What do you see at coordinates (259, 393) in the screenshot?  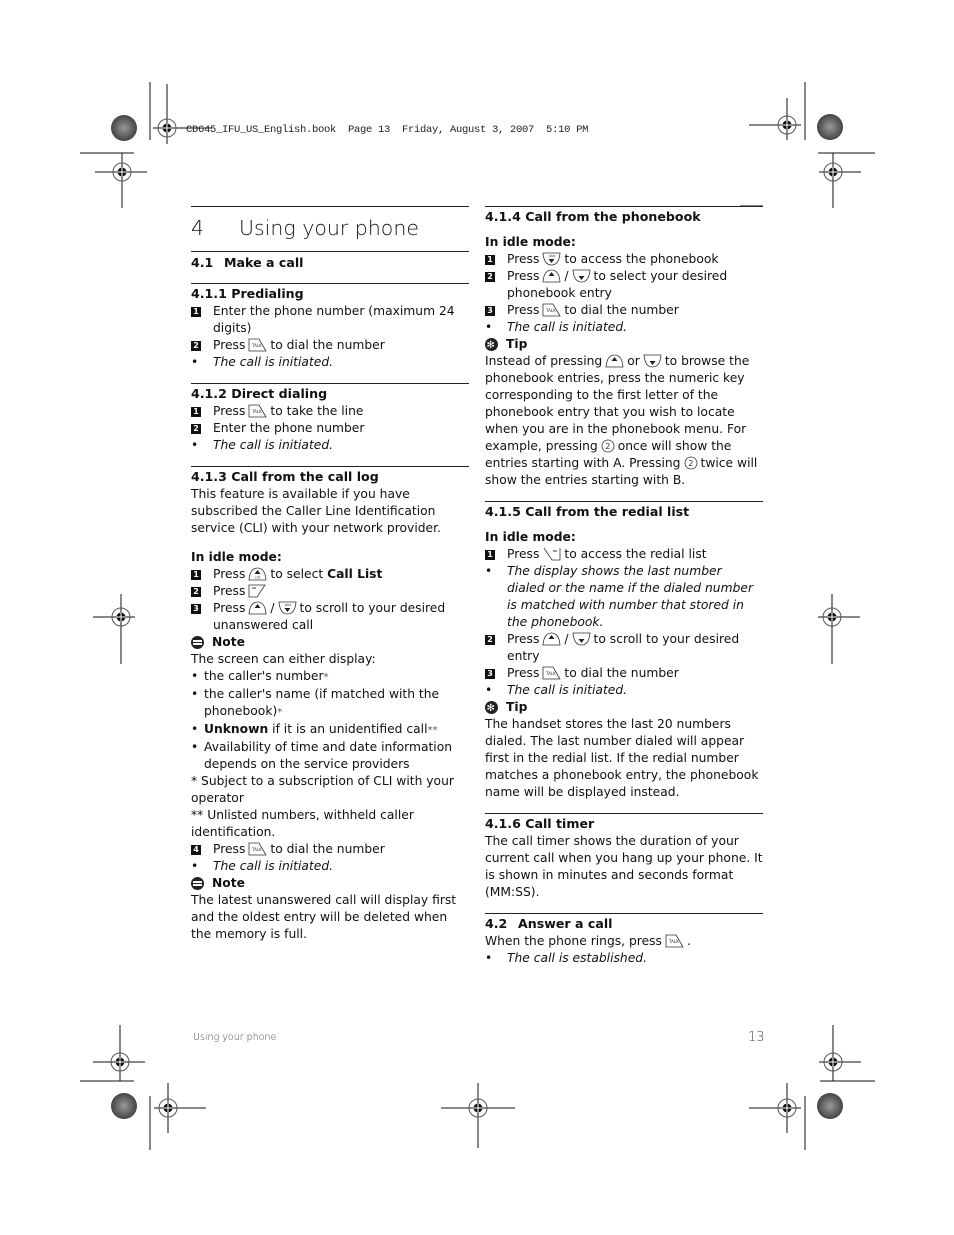 I see `heading-direct-dialing: 4.1.2 Direct dialing` at bounding box center [259, 393].